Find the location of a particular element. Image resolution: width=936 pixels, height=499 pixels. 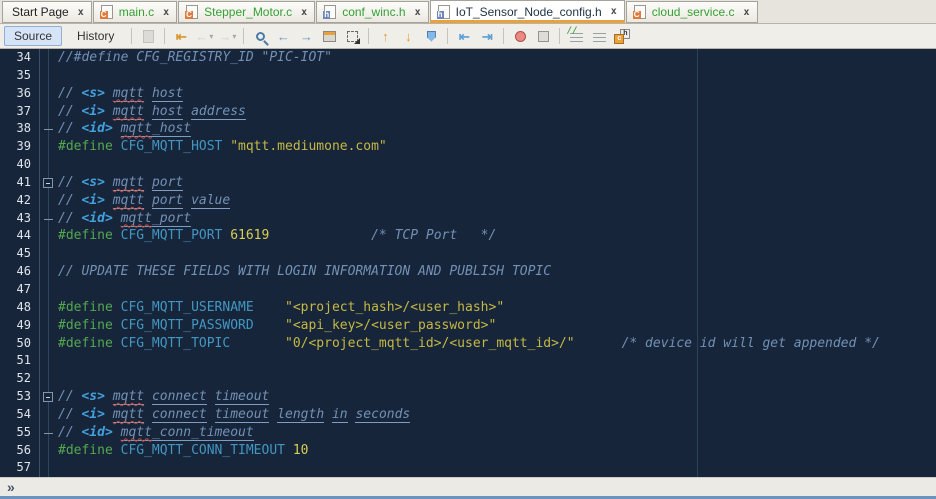

line-number: 52 is located at coordinates (20, 379).